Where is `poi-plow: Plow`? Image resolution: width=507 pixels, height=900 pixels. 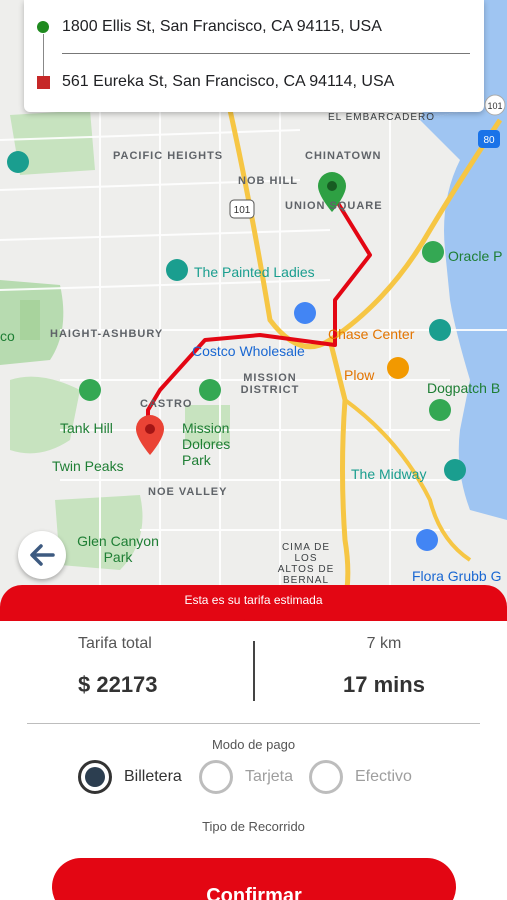
poi-plow: Plow is located at coordinates (359, 375).